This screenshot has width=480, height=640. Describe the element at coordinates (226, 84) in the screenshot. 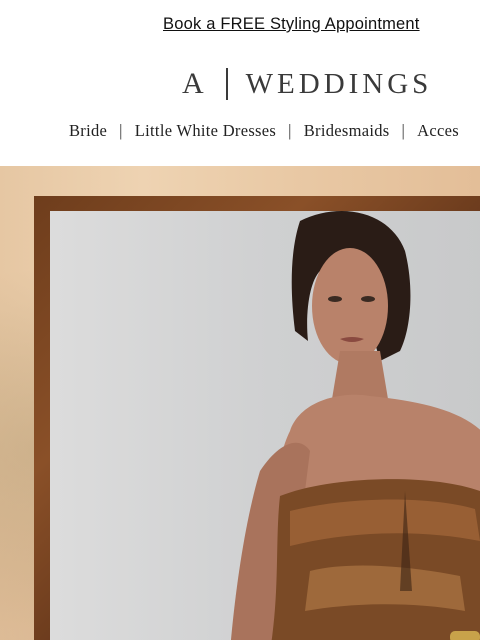

I see `logo-divider` at that location.